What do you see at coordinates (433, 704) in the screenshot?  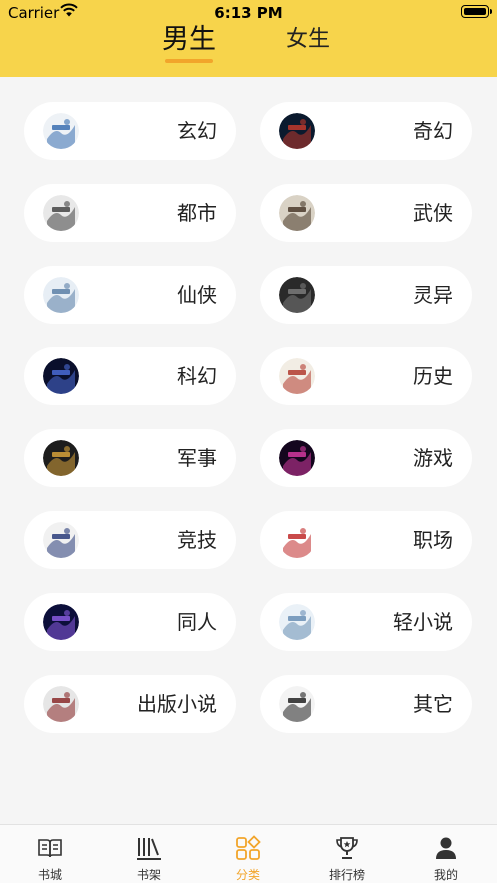 I see `category-label: 其它` at bounding box center [433, 704].